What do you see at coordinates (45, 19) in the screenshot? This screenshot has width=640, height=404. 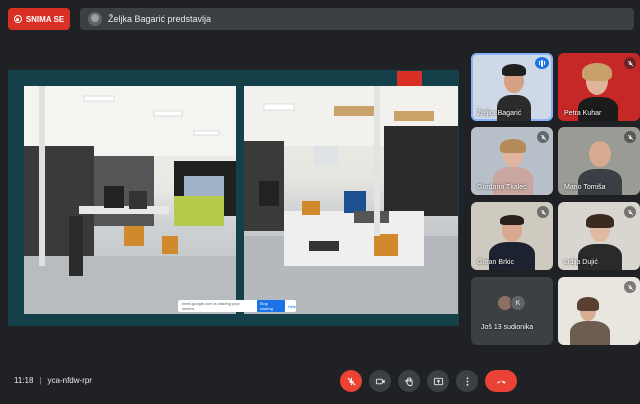 I see `recording-label: SNIMA SE` at bounding box center [45, 19].